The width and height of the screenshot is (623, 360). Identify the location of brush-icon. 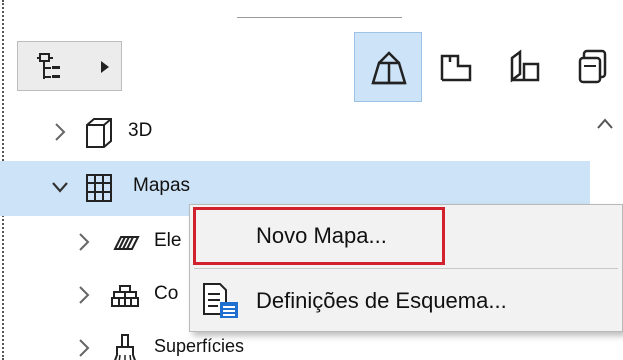
(125, 347).